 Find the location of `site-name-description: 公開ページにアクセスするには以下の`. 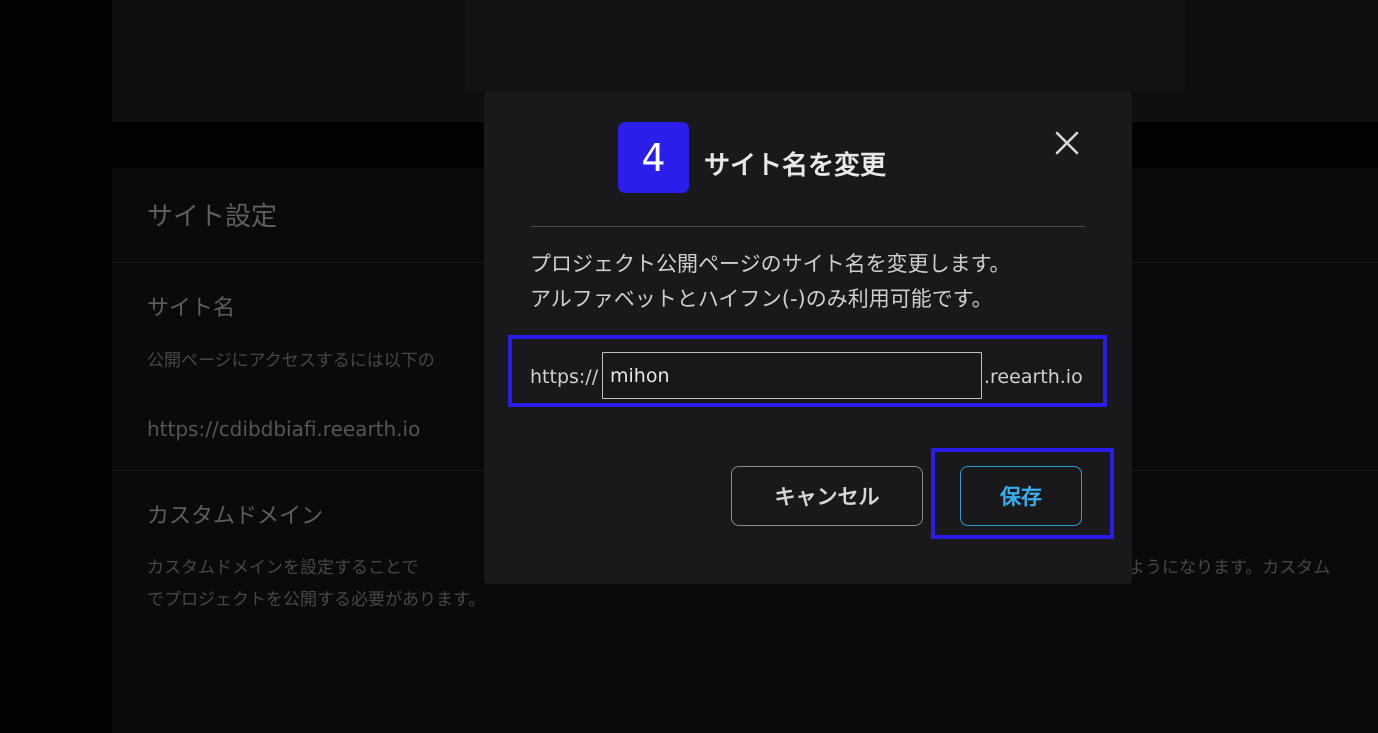

site-name-description: 公開ページにアクセスするには以下の is located at coordinates (291, 361).